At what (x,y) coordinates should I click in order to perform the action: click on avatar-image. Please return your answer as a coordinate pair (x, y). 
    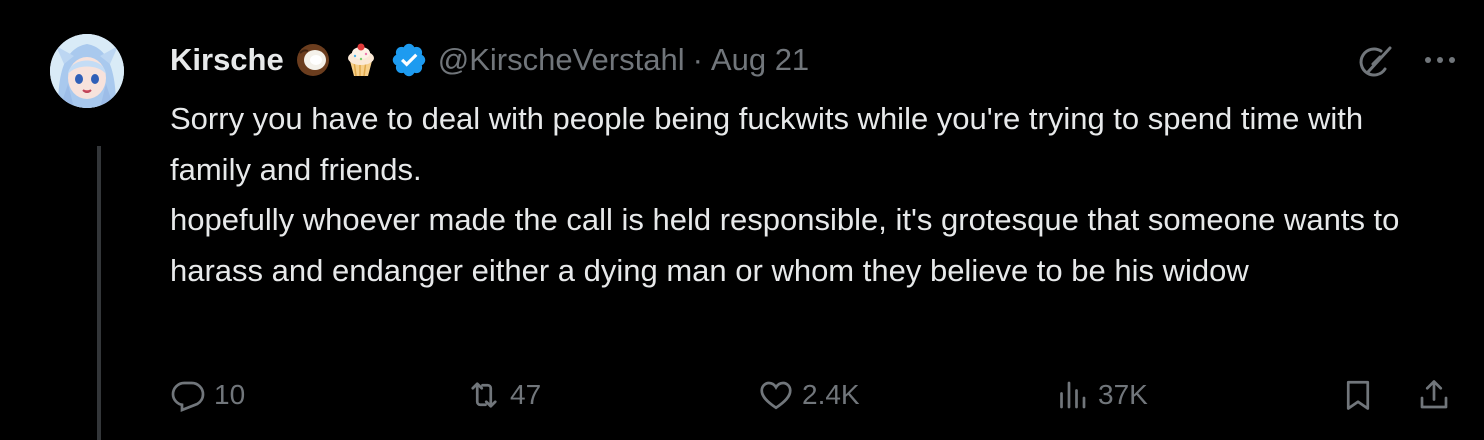
    Looking at the image, I should click on (87, 71).